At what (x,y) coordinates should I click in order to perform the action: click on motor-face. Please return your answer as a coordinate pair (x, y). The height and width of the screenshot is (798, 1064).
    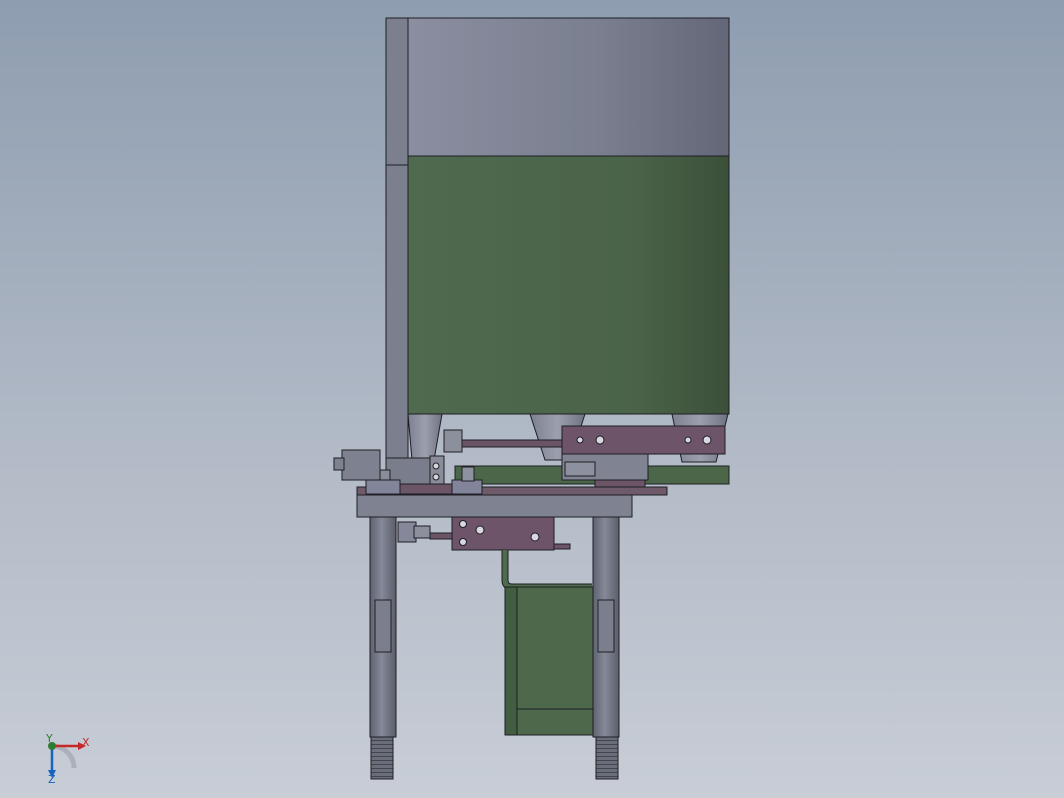
    Looking at the image, I should click on (511, 661).